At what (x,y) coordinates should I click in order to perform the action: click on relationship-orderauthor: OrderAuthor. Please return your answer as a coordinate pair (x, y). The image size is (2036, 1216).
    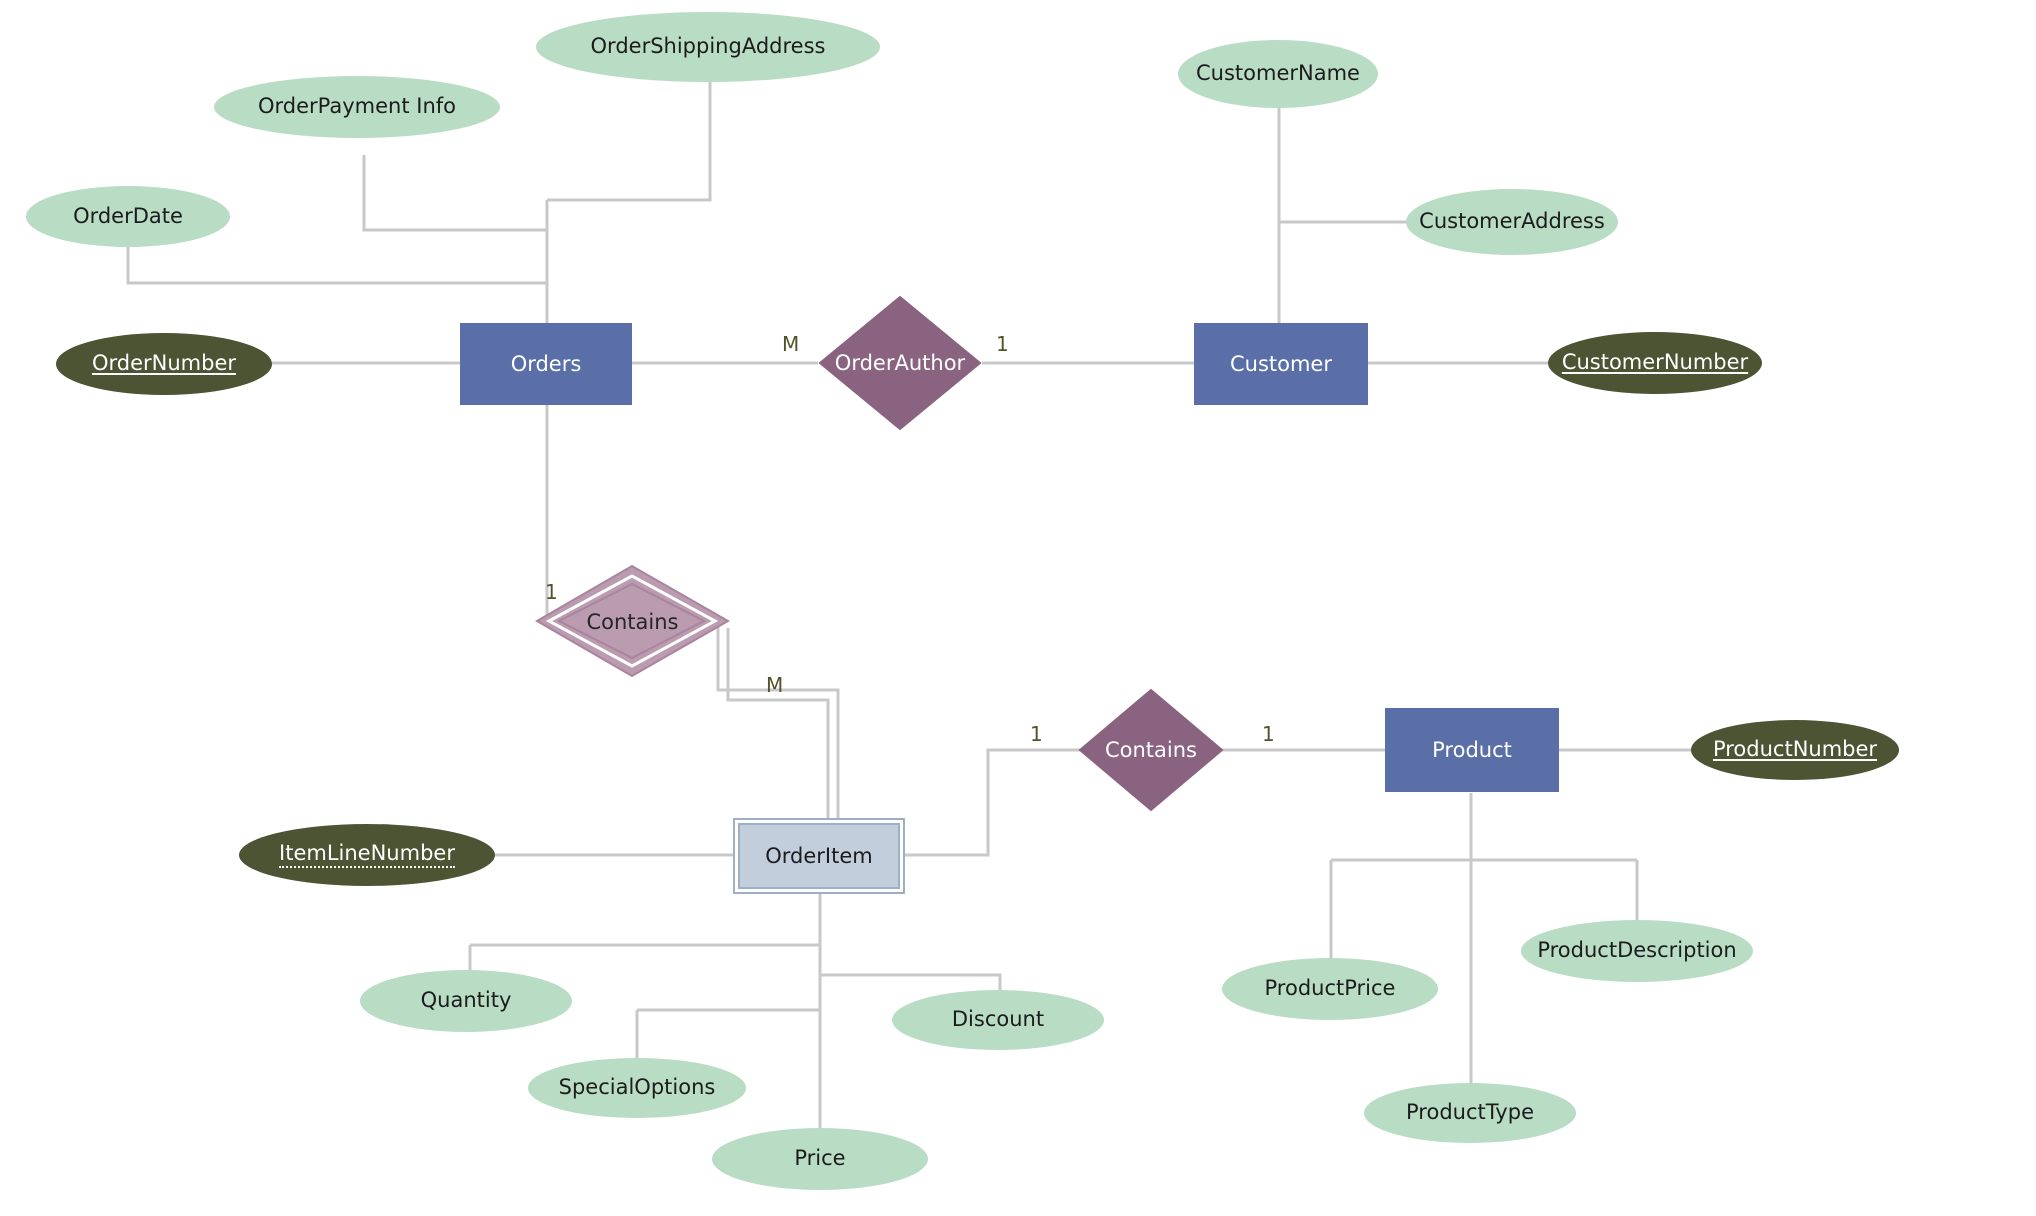
    Looking at the image, I should click on (900, 363).